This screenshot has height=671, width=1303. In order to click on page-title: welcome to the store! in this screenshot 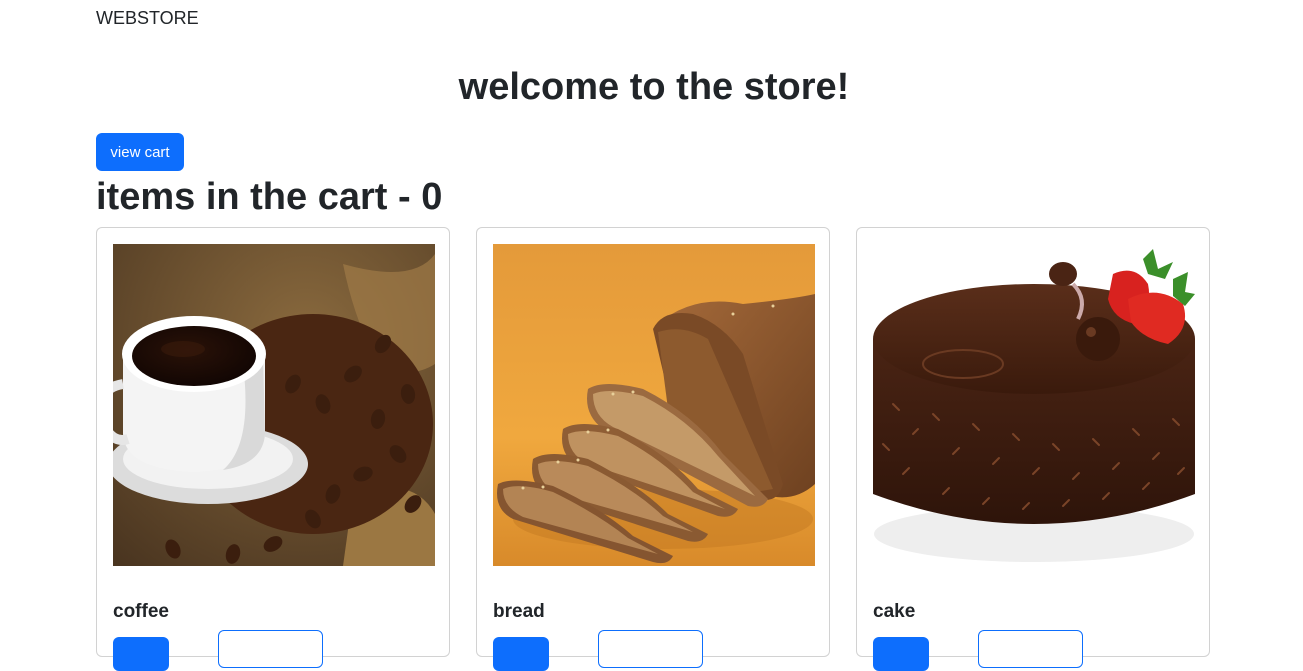, I will do `click(654, 87)`.